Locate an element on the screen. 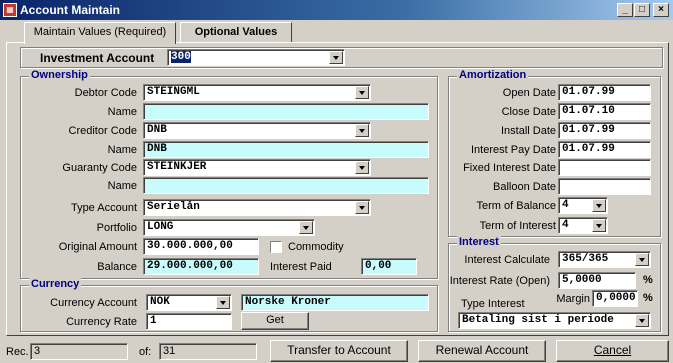  type-account-select: Serielån is located at coordinates (257, 207).